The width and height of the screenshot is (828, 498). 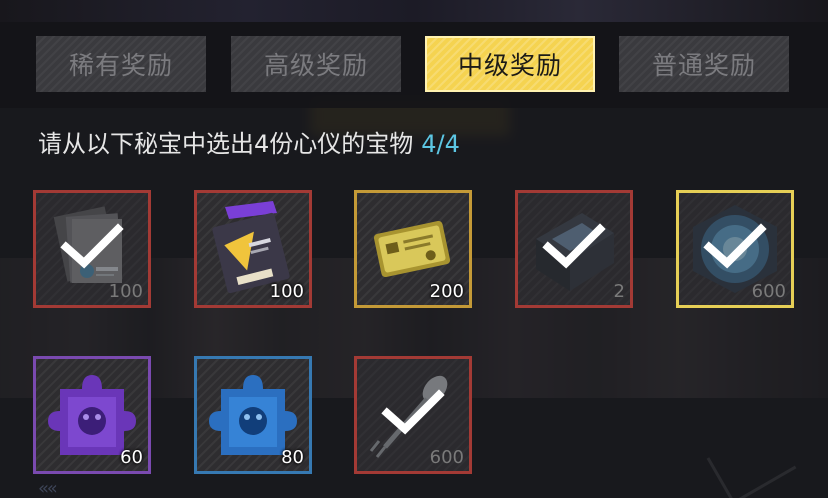 What do you see at coordinates (292, 457) in the screenshot?
I see `item-quantity: 80` at bounding box center [292, 457].